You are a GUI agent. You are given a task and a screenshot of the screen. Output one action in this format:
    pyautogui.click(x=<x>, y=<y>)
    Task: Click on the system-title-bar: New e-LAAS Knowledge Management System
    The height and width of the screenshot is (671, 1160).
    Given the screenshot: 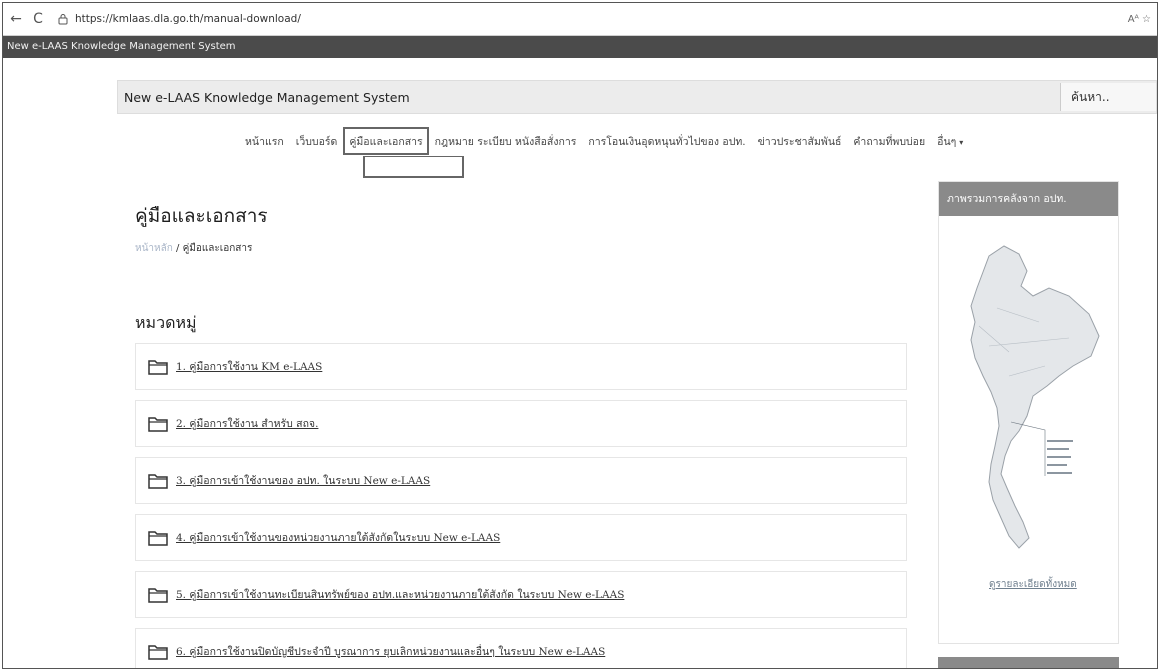 What is the action you would take?
    pyautogui.click(x=580, y=47)
    